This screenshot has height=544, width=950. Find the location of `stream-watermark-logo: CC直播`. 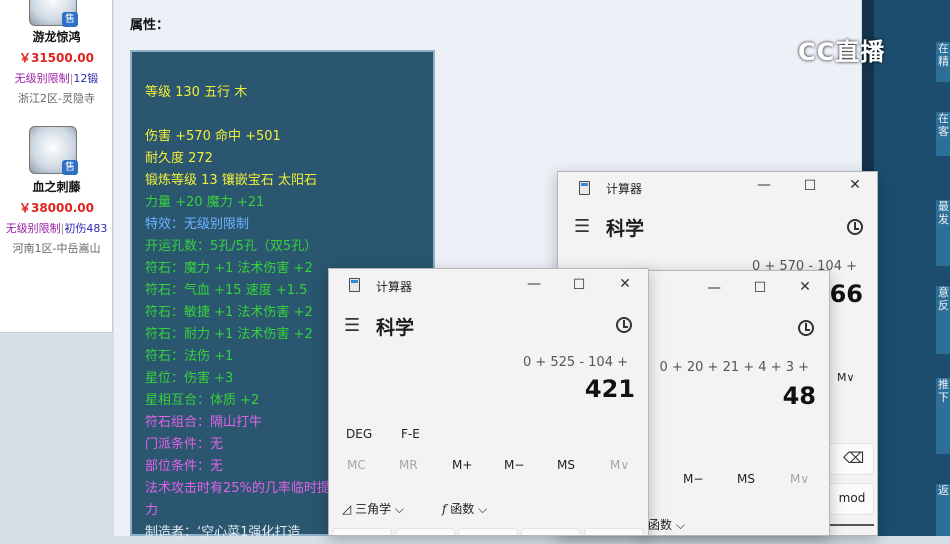

stream-watermark-logo: CC直播 is located at coordinates (842, 52).